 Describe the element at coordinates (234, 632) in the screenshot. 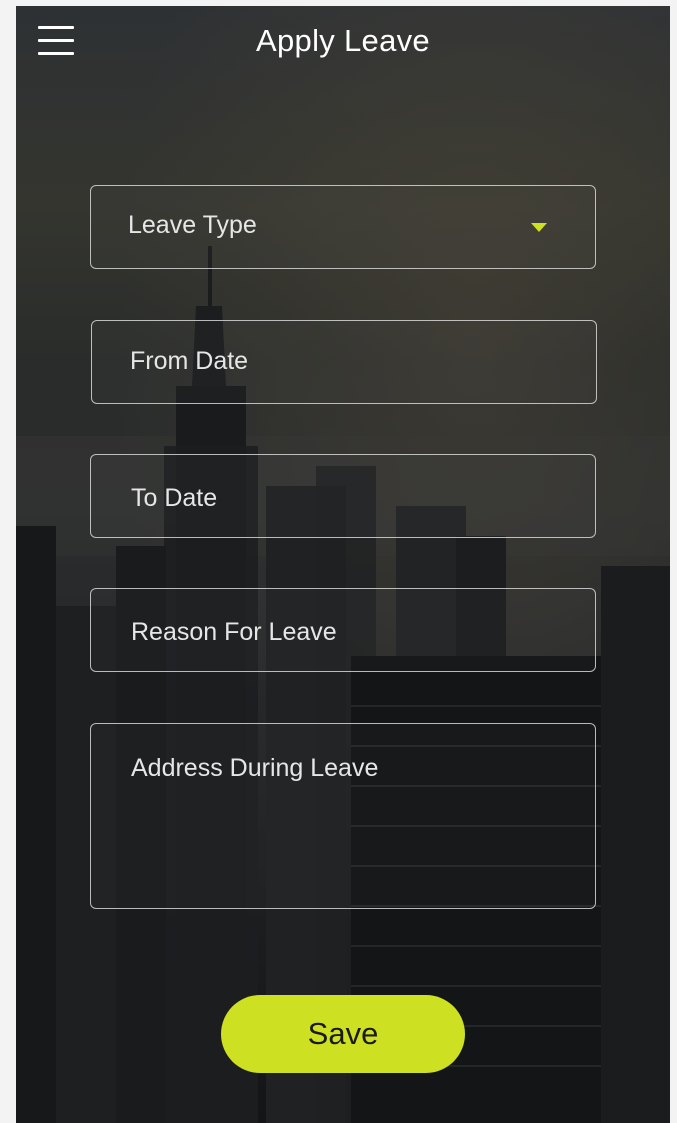

I see `reason-for-leave-placeholder: Reason For Leave` at that location.